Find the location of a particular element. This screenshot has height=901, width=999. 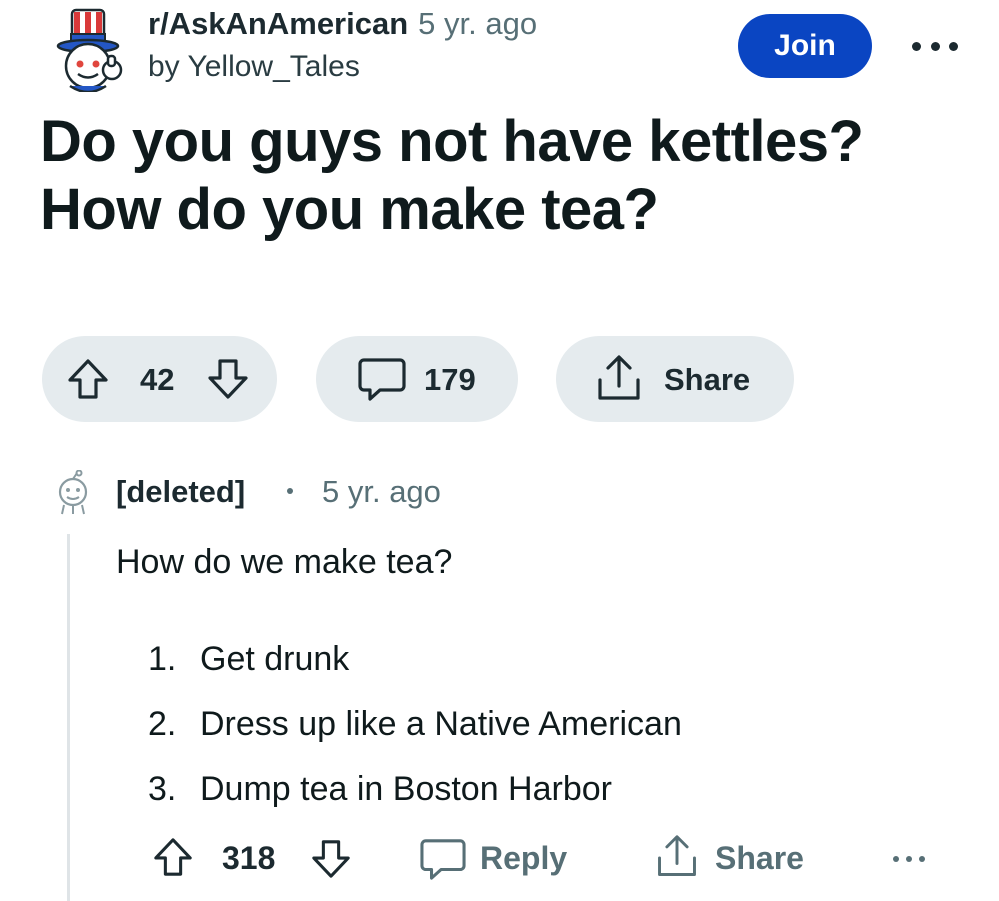

comment-upvote-icon is located at coordinates (173, 859).